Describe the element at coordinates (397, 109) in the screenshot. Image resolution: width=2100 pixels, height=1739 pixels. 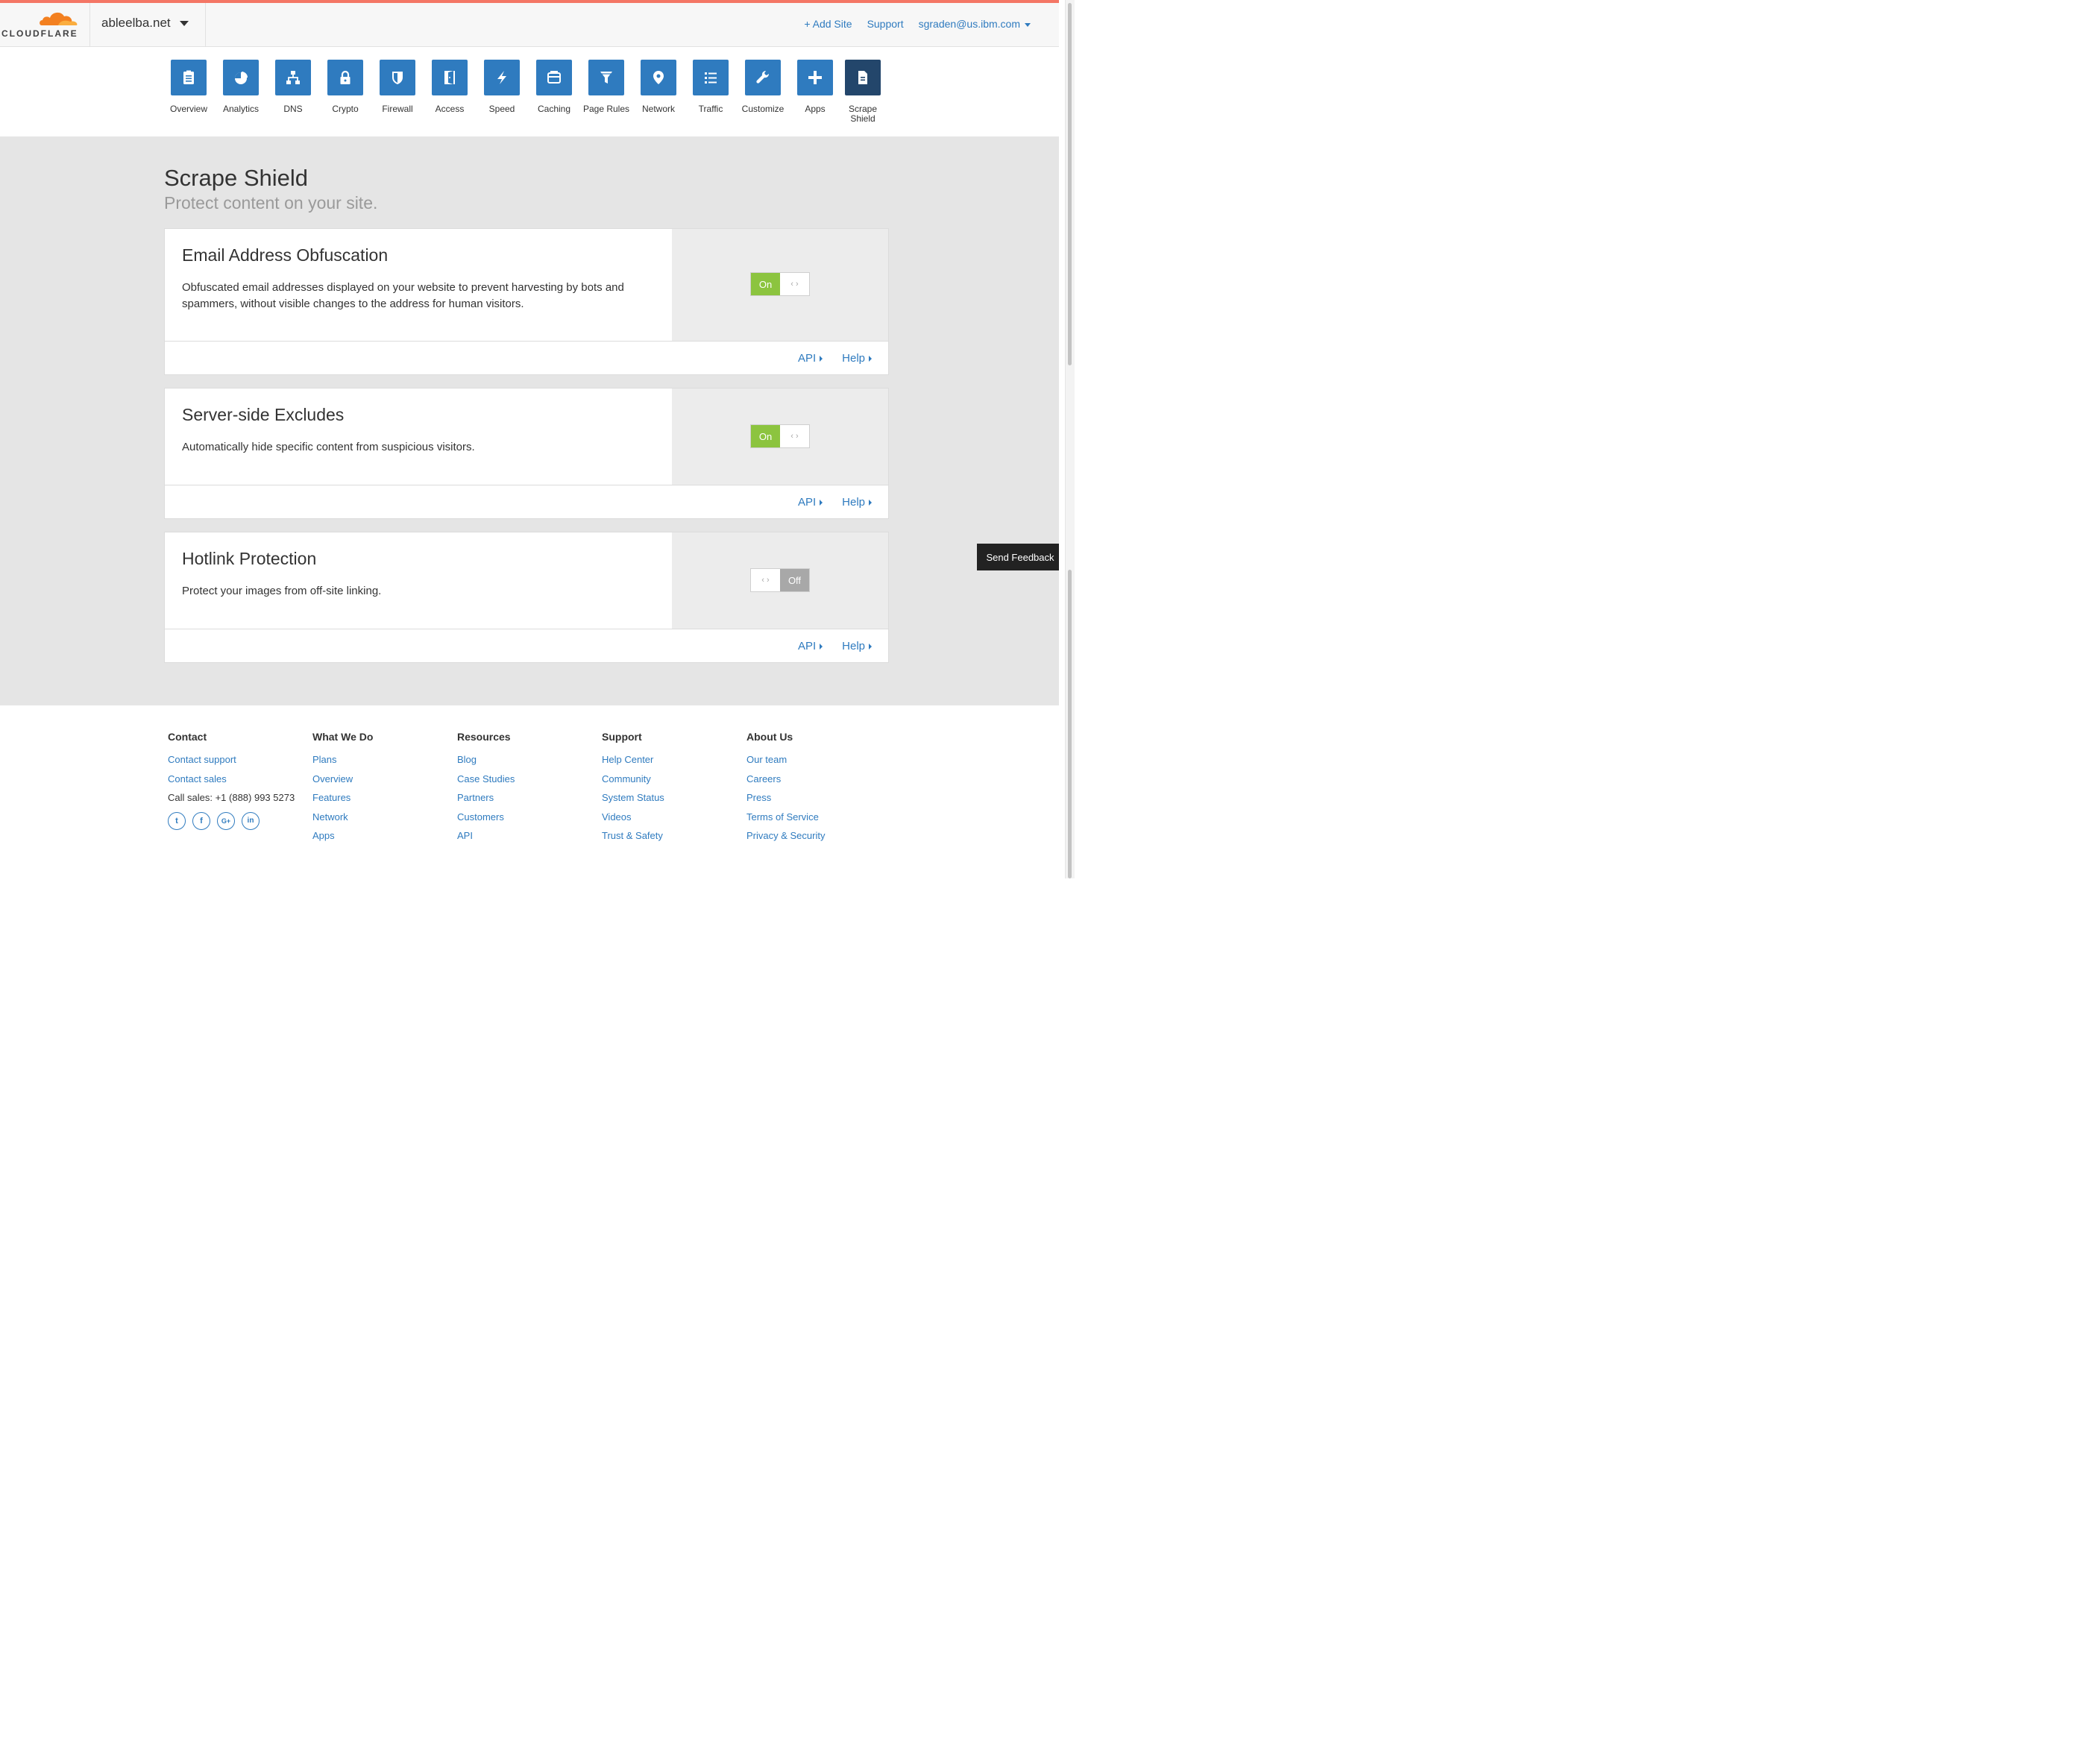
I see `nav-label: Firewall` at that location.